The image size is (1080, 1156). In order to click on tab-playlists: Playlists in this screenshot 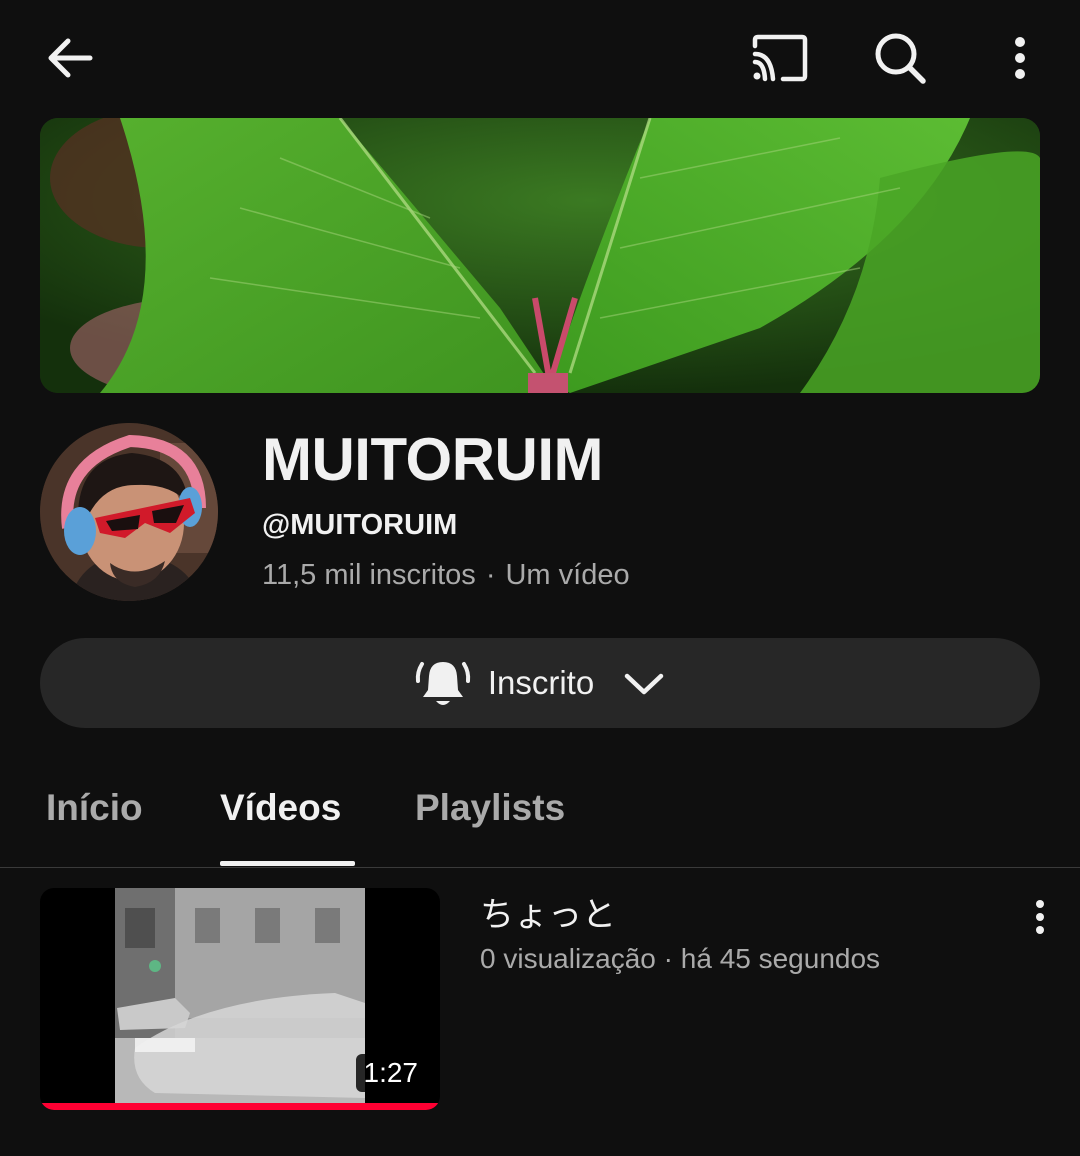, I will do `click(490, 808)`.